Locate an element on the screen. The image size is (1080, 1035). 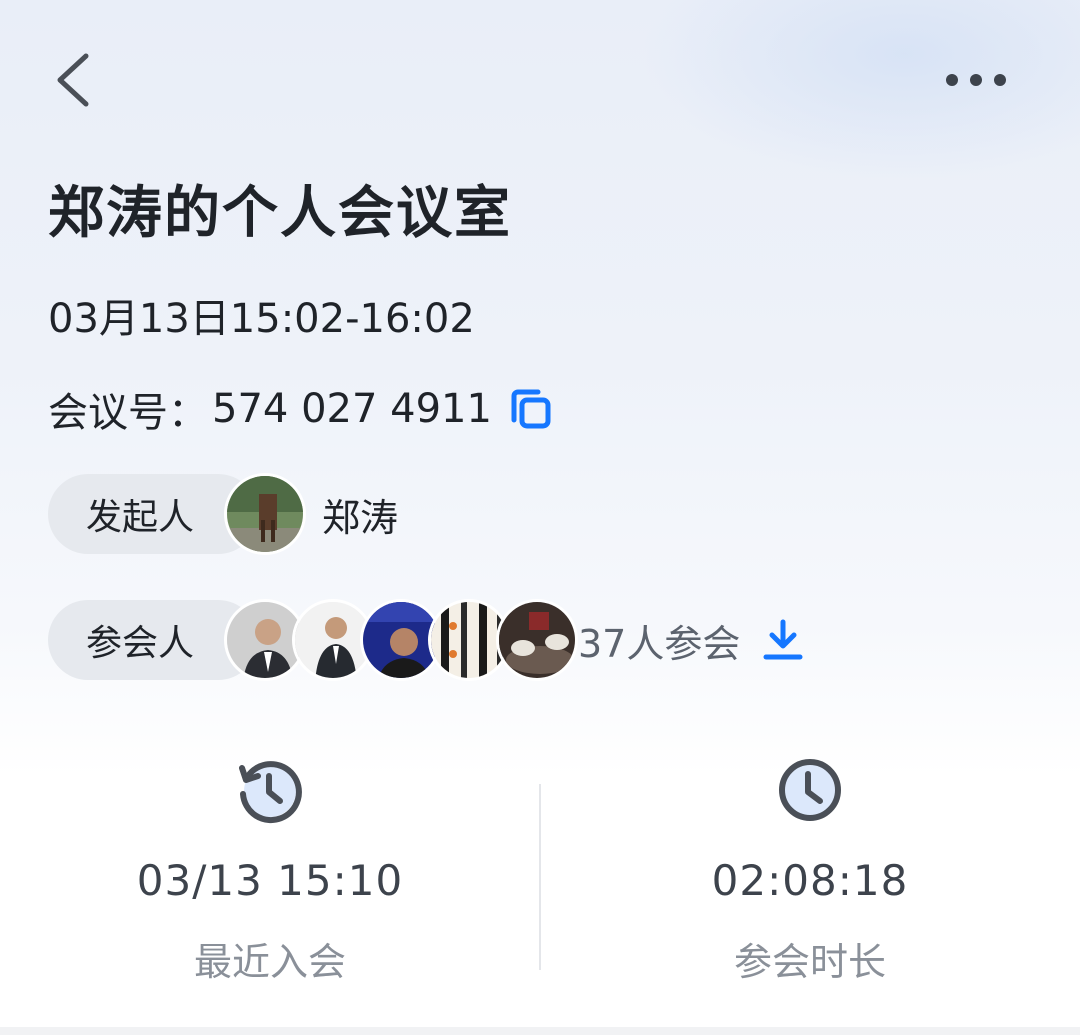
clock-icon is located at coordinates (810, 790).